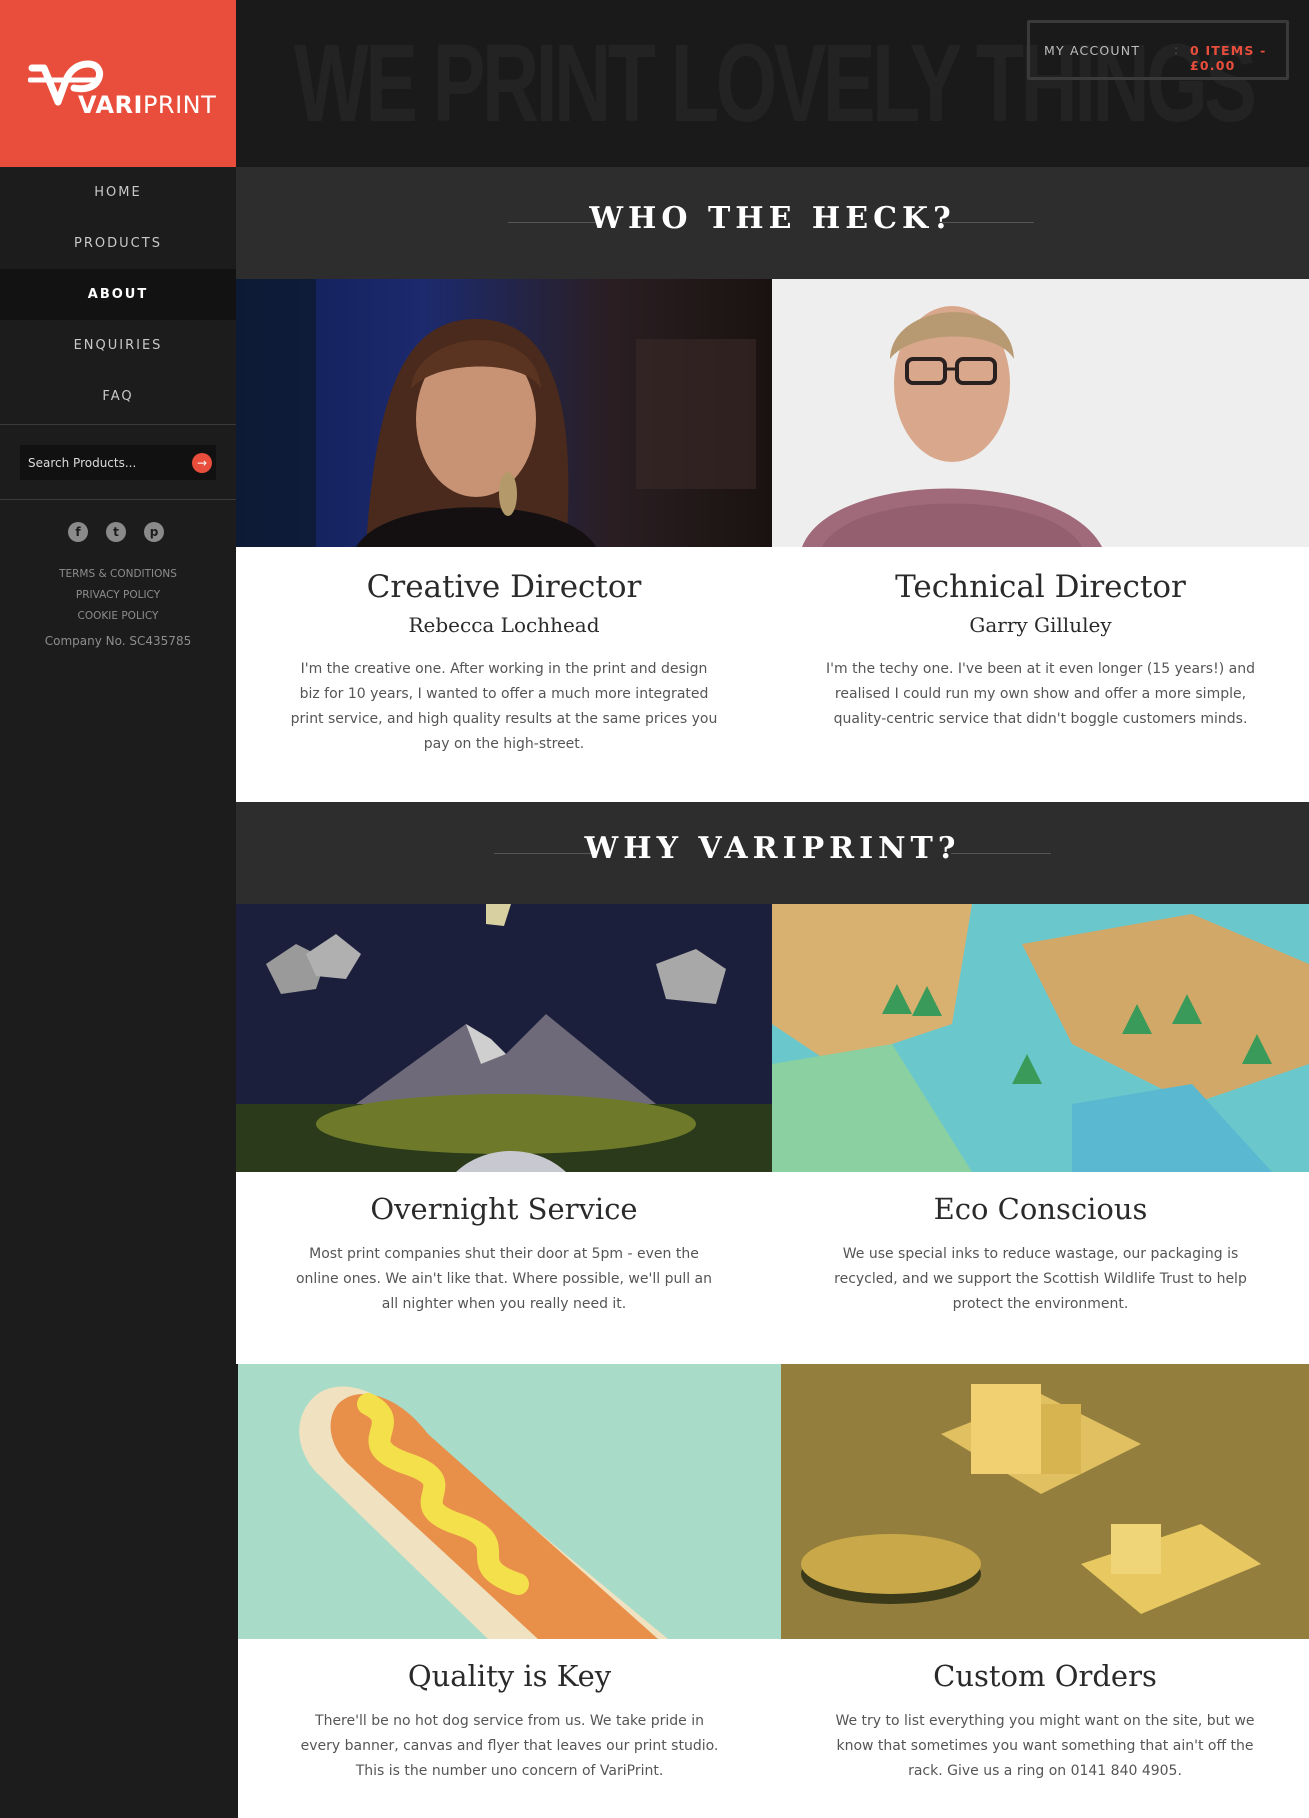  Describe the element at coordinates (504, 587) in the screenshot. I see `rebecca-role: Creative Director` at that location.